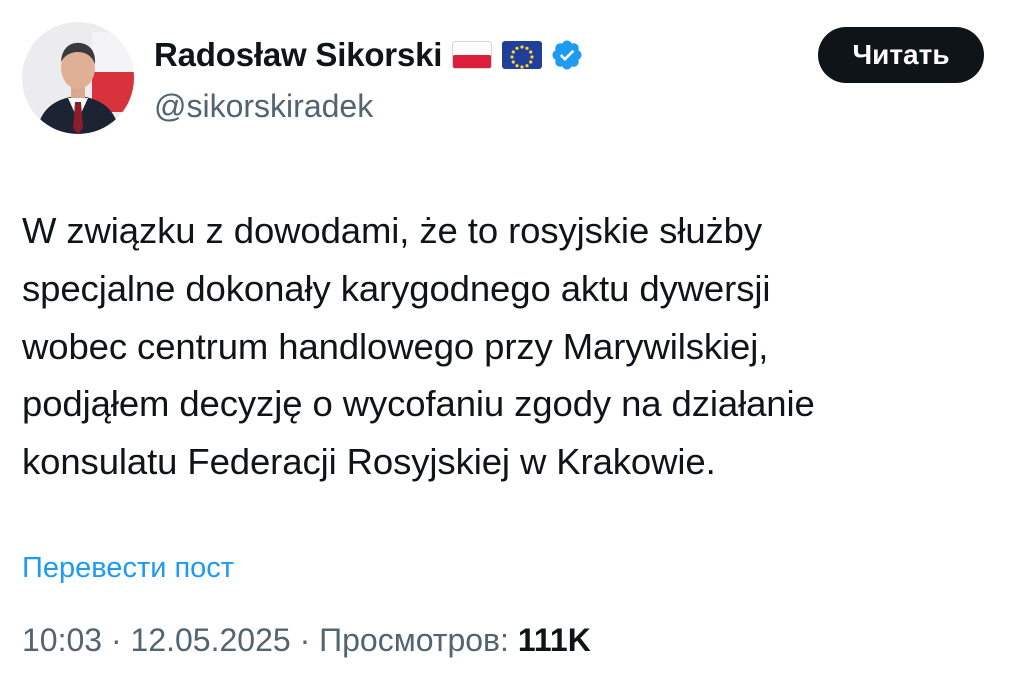 Image resolution: width=1024 pixels, height=692 pixels. I want to click on views-label: Просмотров:, so click(418, 640).